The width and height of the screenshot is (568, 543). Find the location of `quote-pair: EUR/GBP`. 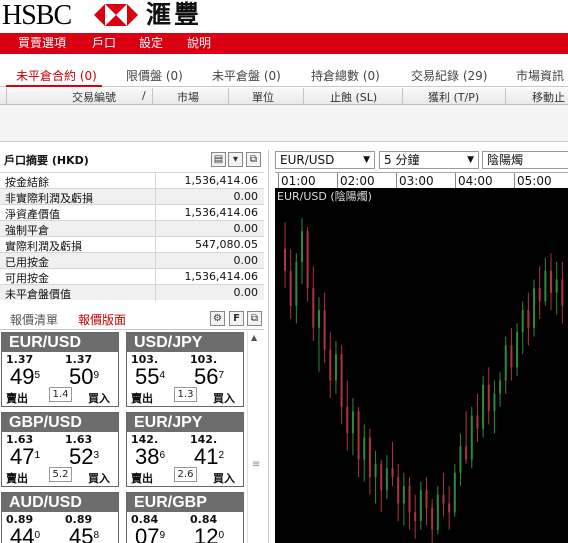

quote-pair: EUR/GBP is located at coordinates (185, 502).